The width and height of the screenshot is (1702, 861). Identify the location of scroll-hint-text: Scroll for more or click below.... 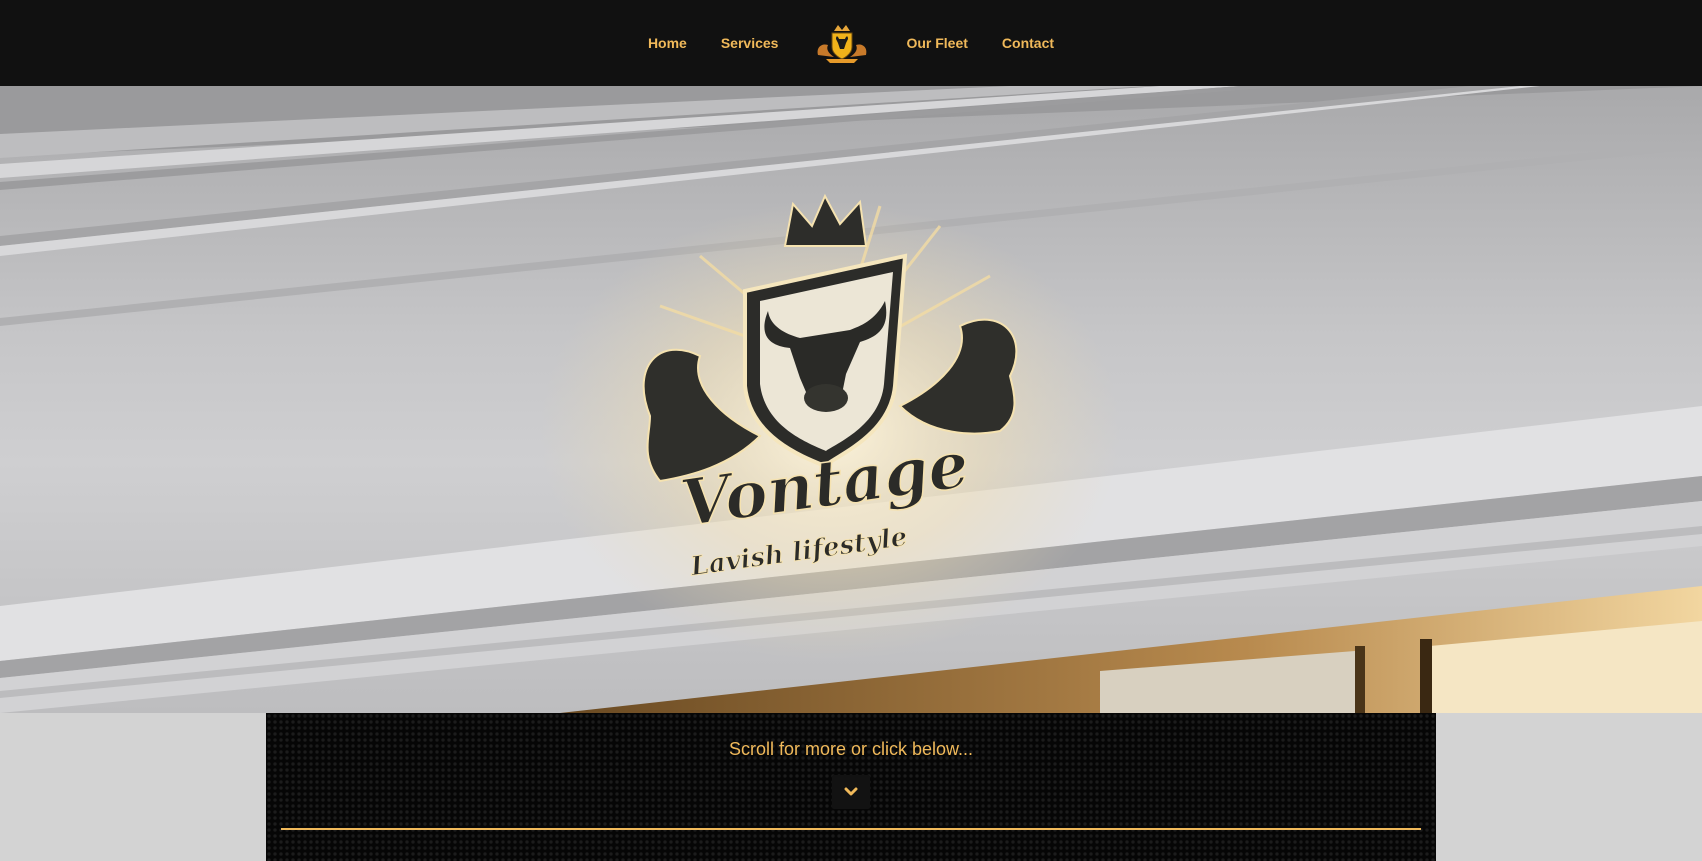
(851, 749).